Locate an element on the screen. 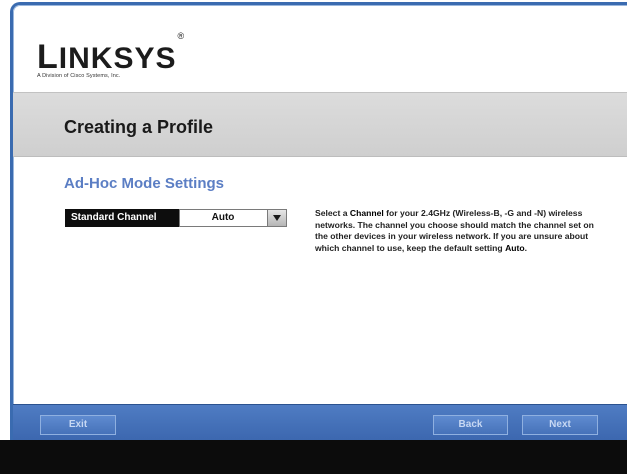  button-bar: Exit Back Next is located at coordinates (320, 422).